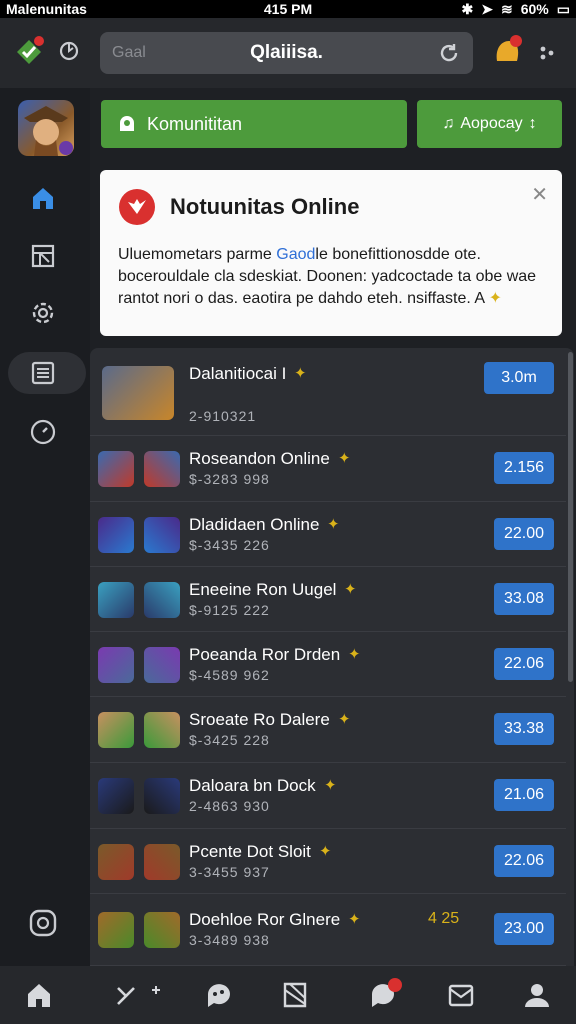 Image resolution: width=576 pixels, height=1024 pixels. Describe the element at coordinates (288, 9) in the screenshot. I see `status-bar: Malenunitas 415 PM ✱ ➤ ≋ 60% ▭` at that location.